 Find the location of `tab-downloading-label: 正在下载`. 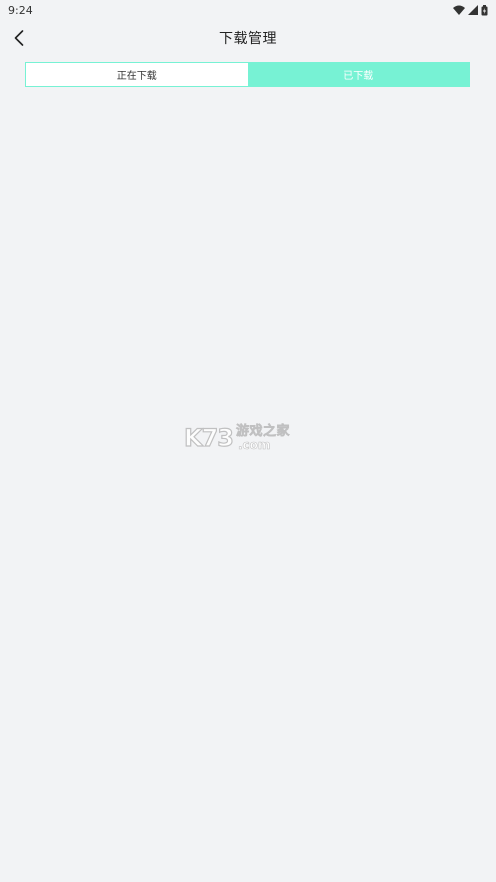

tab-downloading-label: 正在下载 is located at coordinates (136, 76).